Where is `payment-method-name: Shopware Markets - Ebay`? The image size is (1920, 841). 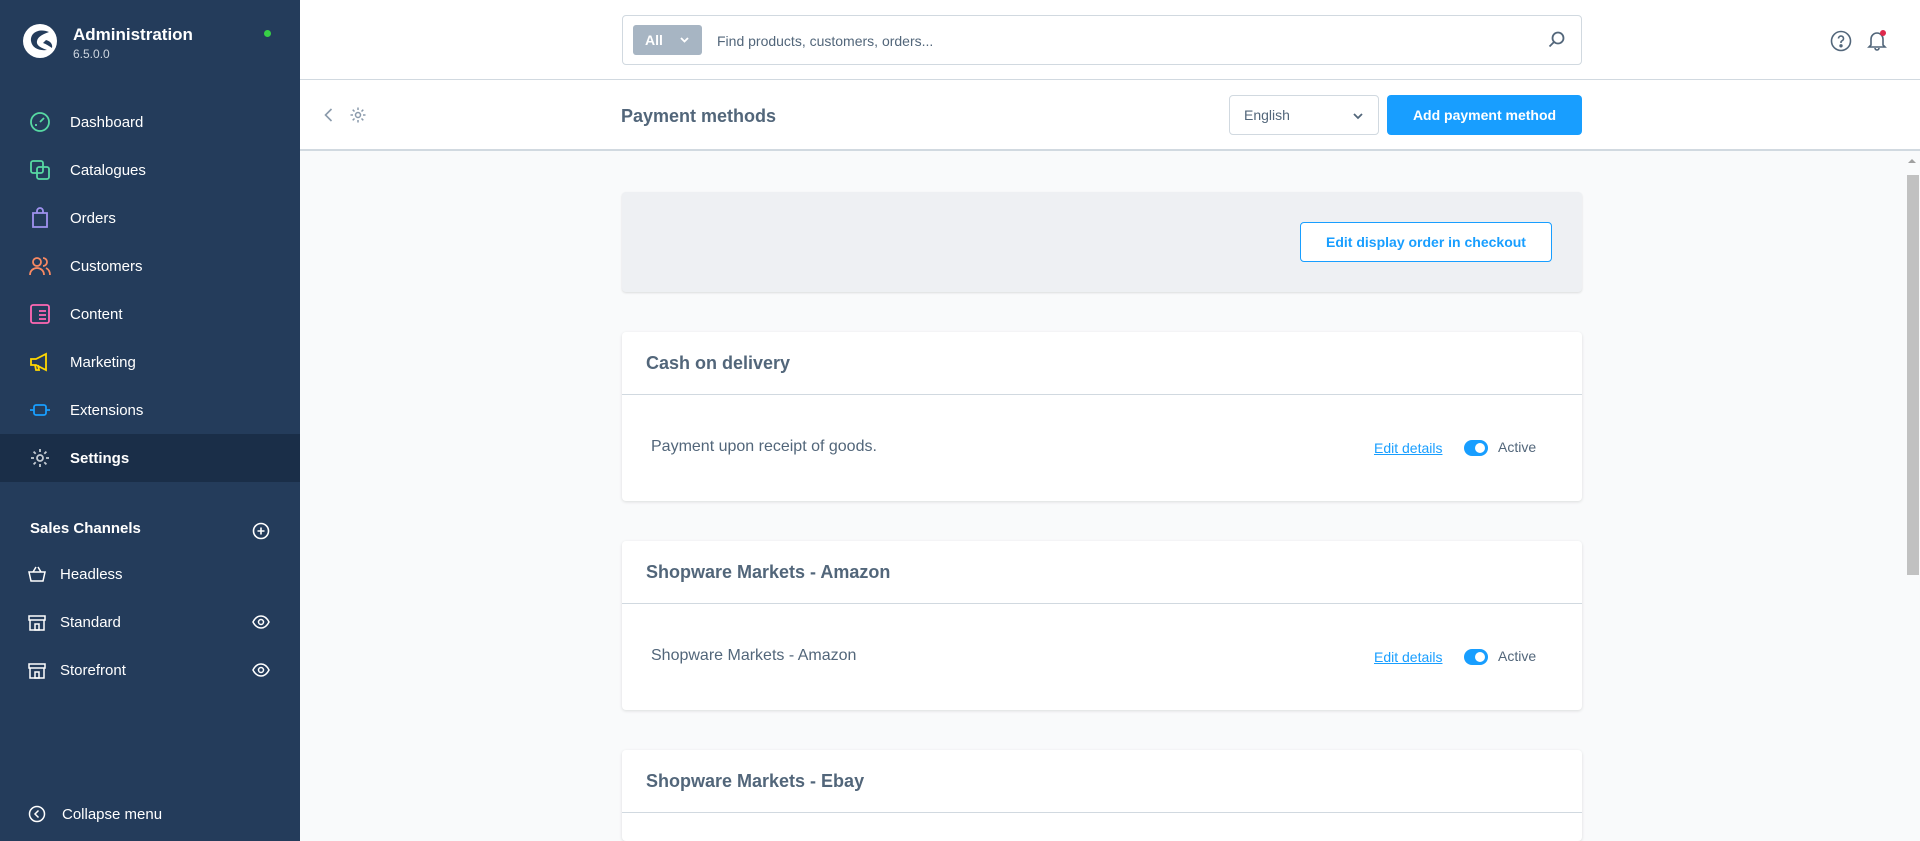
payment-method-name: Shopware Markets - Ebay is located at coordinates (1102, 781).